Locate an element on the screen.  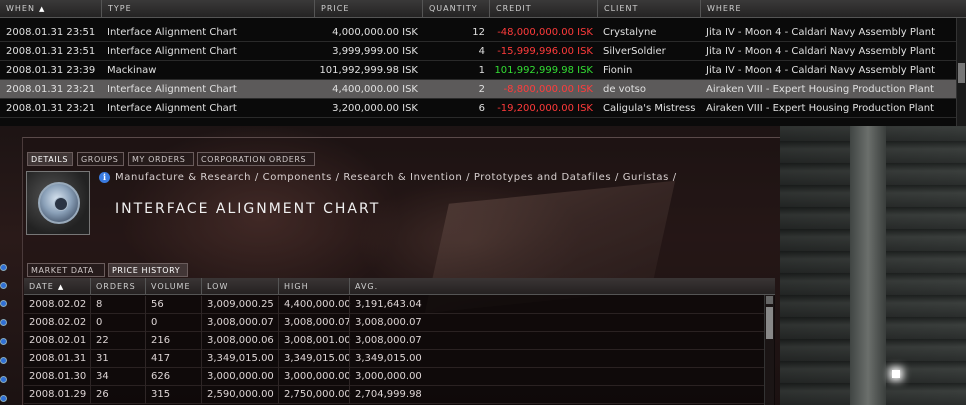
cell-volume: 315 is located at coordinates (173, 395).